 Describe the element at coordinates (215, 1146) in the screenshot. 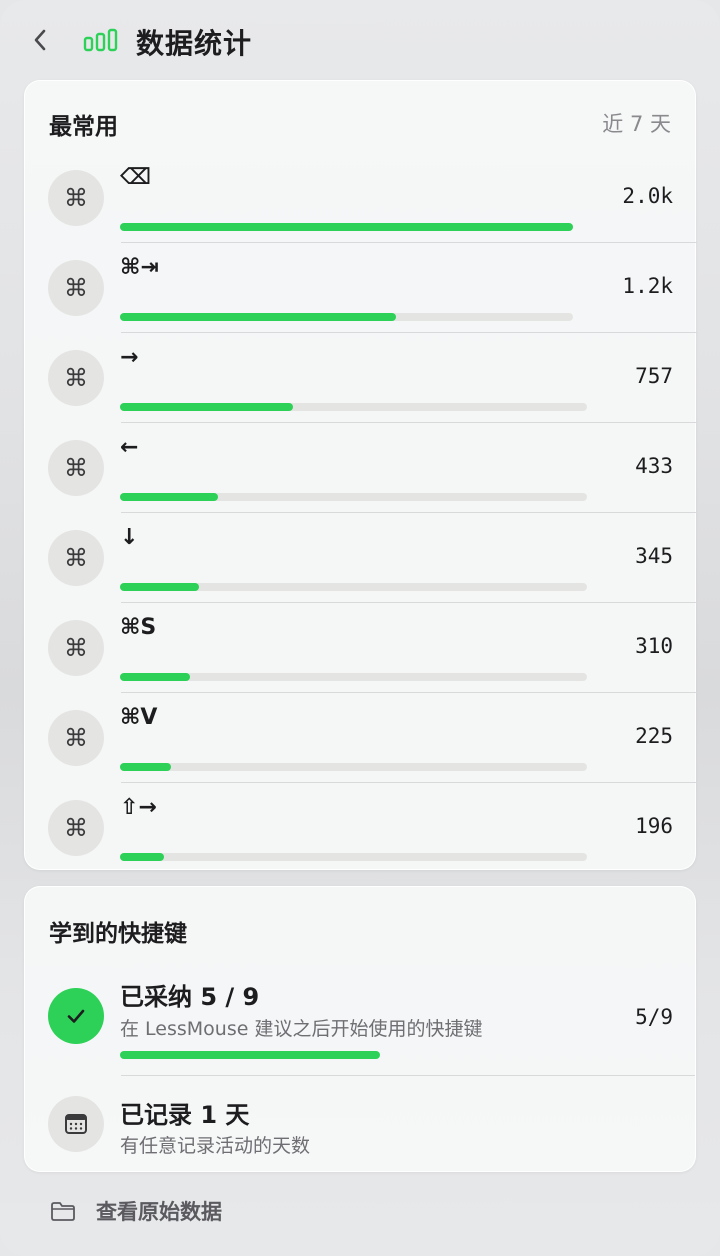

I see `days-subtitle: 有任意记录活动的天数` at that location.